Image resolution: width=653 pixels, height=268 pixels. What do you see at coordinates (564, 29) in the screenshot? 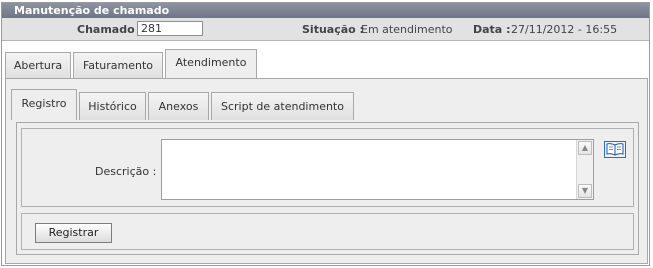
I see `data-value: 27/11/2012 - 16:55` at bounding box center [564, 29].